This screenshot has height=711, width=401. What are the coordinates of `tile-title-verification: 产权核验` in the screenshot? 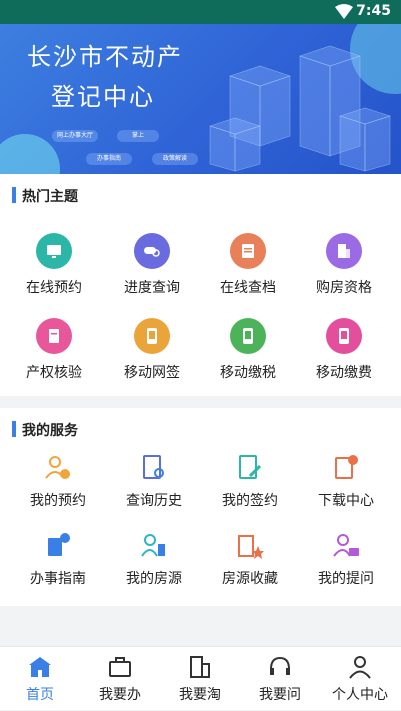 It's located at (54, 353).